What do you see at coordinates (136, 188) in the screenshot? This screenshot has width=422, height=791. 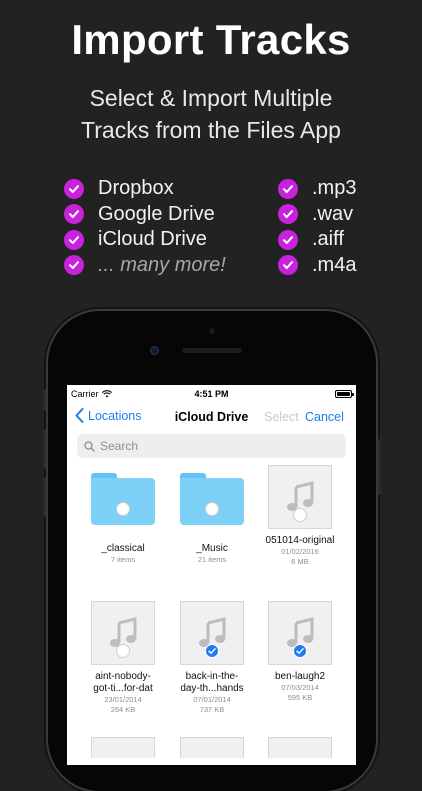 I see `service-label: Dropbox` at bounding box center [136, 188].